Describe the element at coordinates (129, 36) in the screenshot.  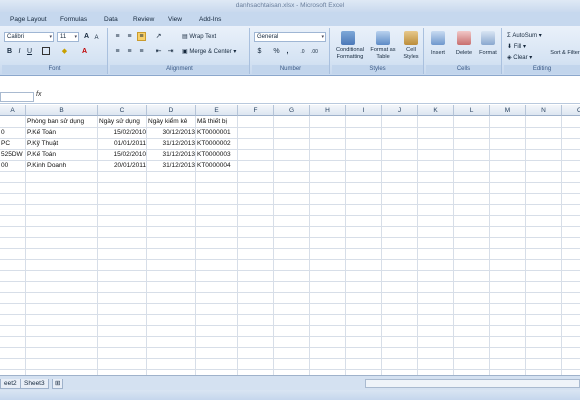
I see `align-middle-icon: ≡` at that location.